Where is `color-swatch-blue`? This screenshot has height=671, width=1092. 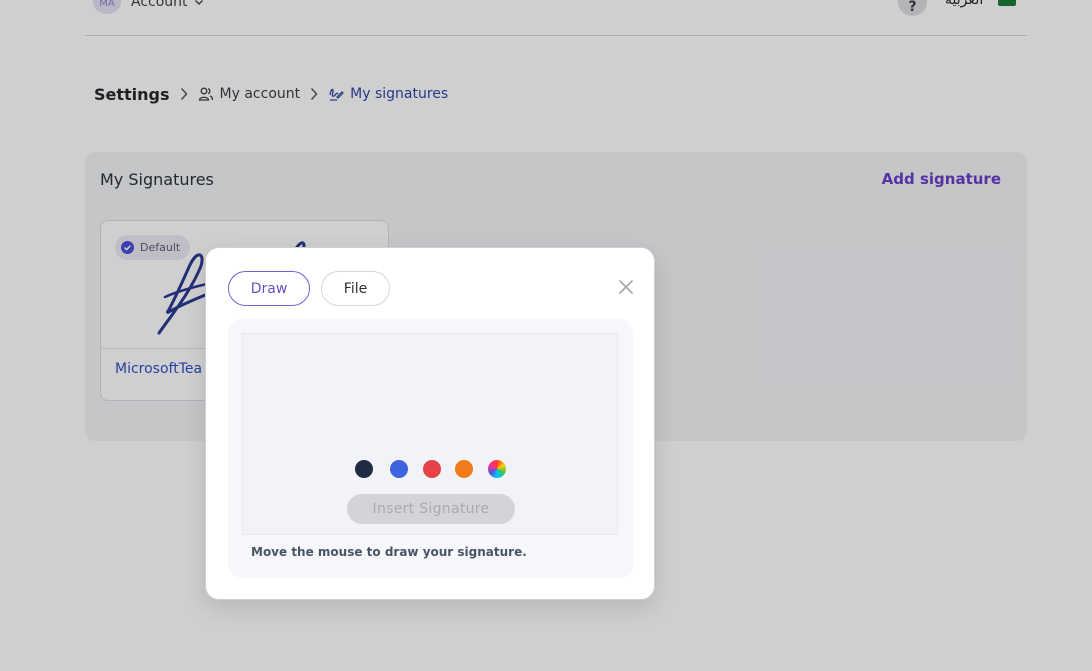 color-swatch-blue is located at coordinates (399, 469).